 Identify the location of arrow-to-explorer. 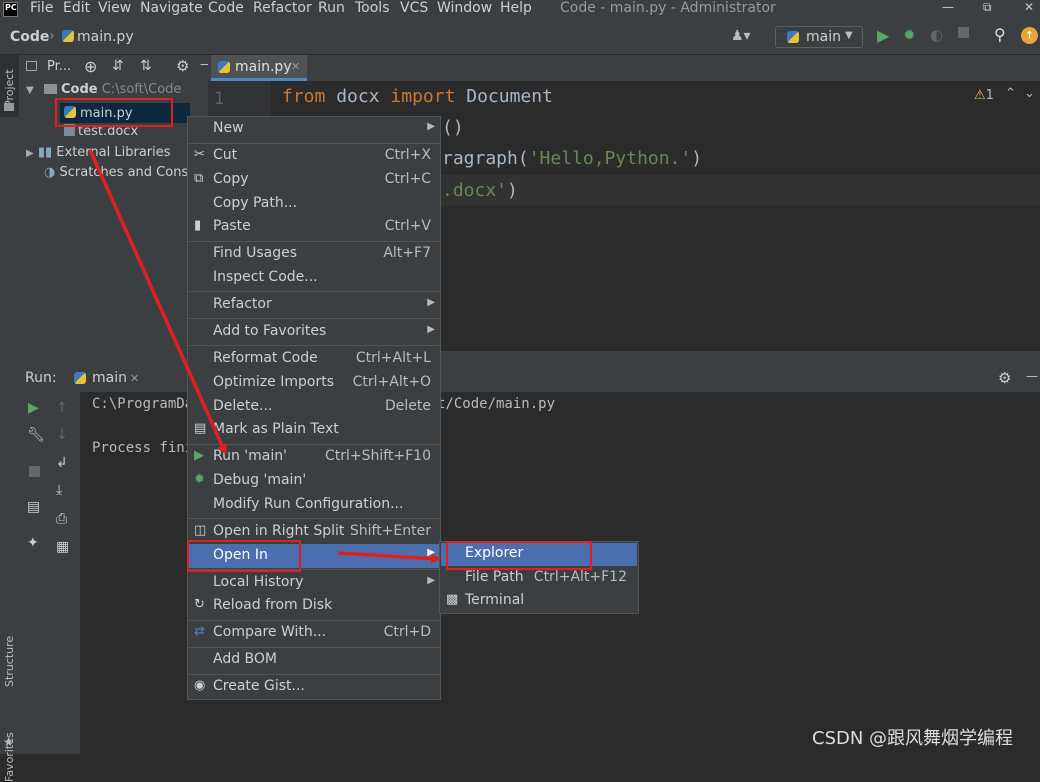
(389, 557).